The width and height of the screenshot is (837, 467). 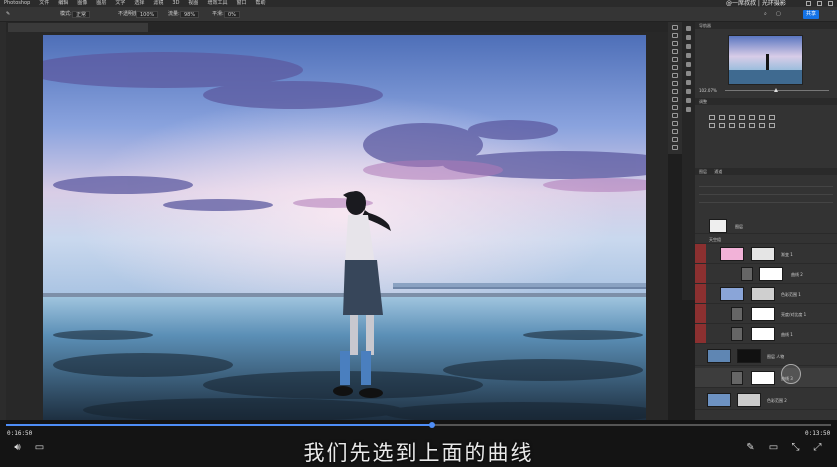 What do you see at coordinates (82, 3) in the screenshot?
I see `menu-item-image: 图像` at bounding box center [82, 3].